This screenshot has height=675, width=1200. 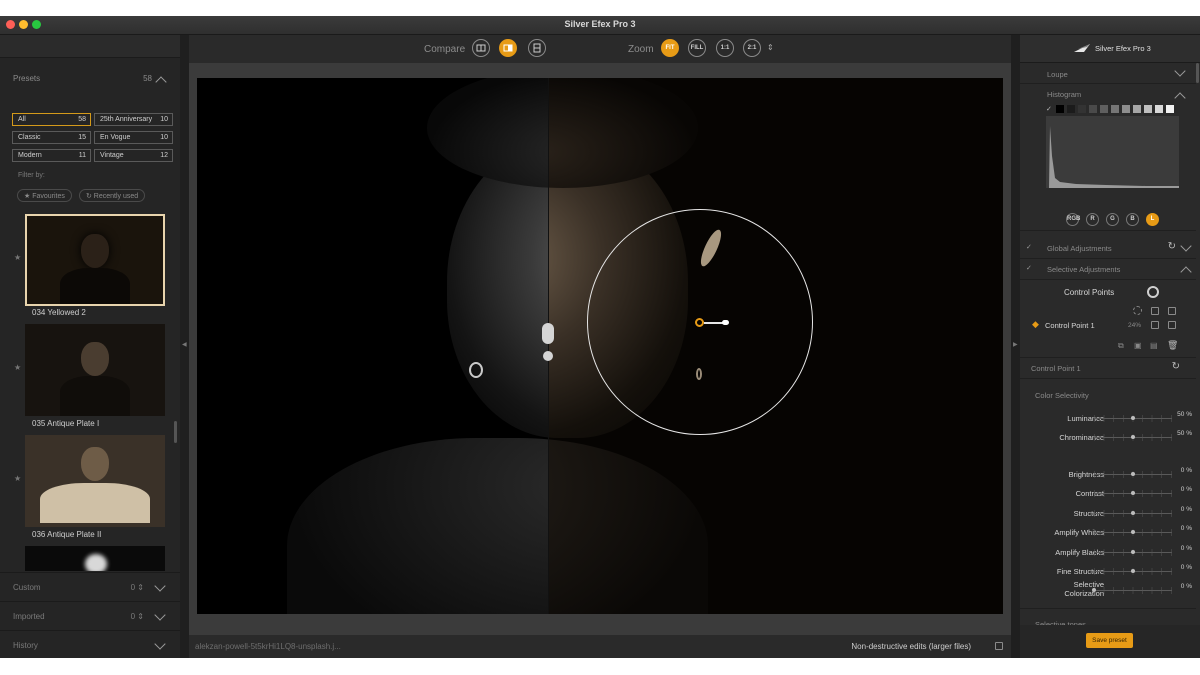 I want to click on preset-category-modern: Modern 11, so click(x=51, y=155).